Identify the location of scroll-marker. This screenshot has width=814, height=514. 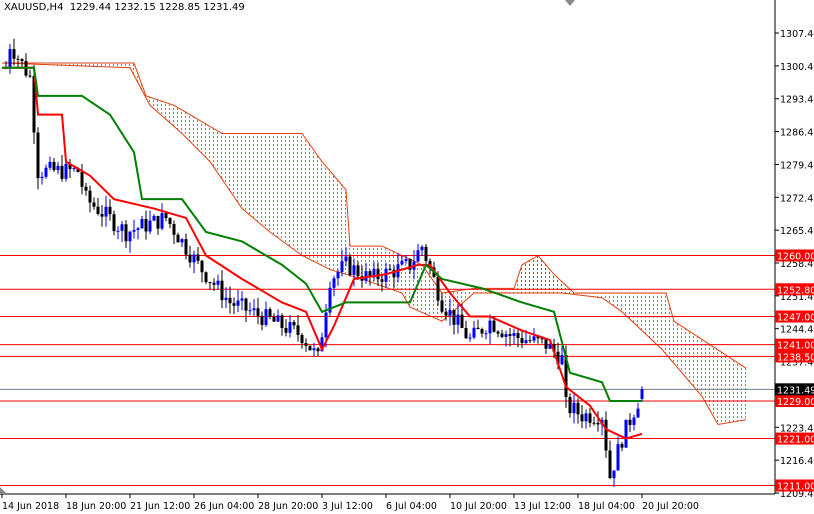
(3, 490).